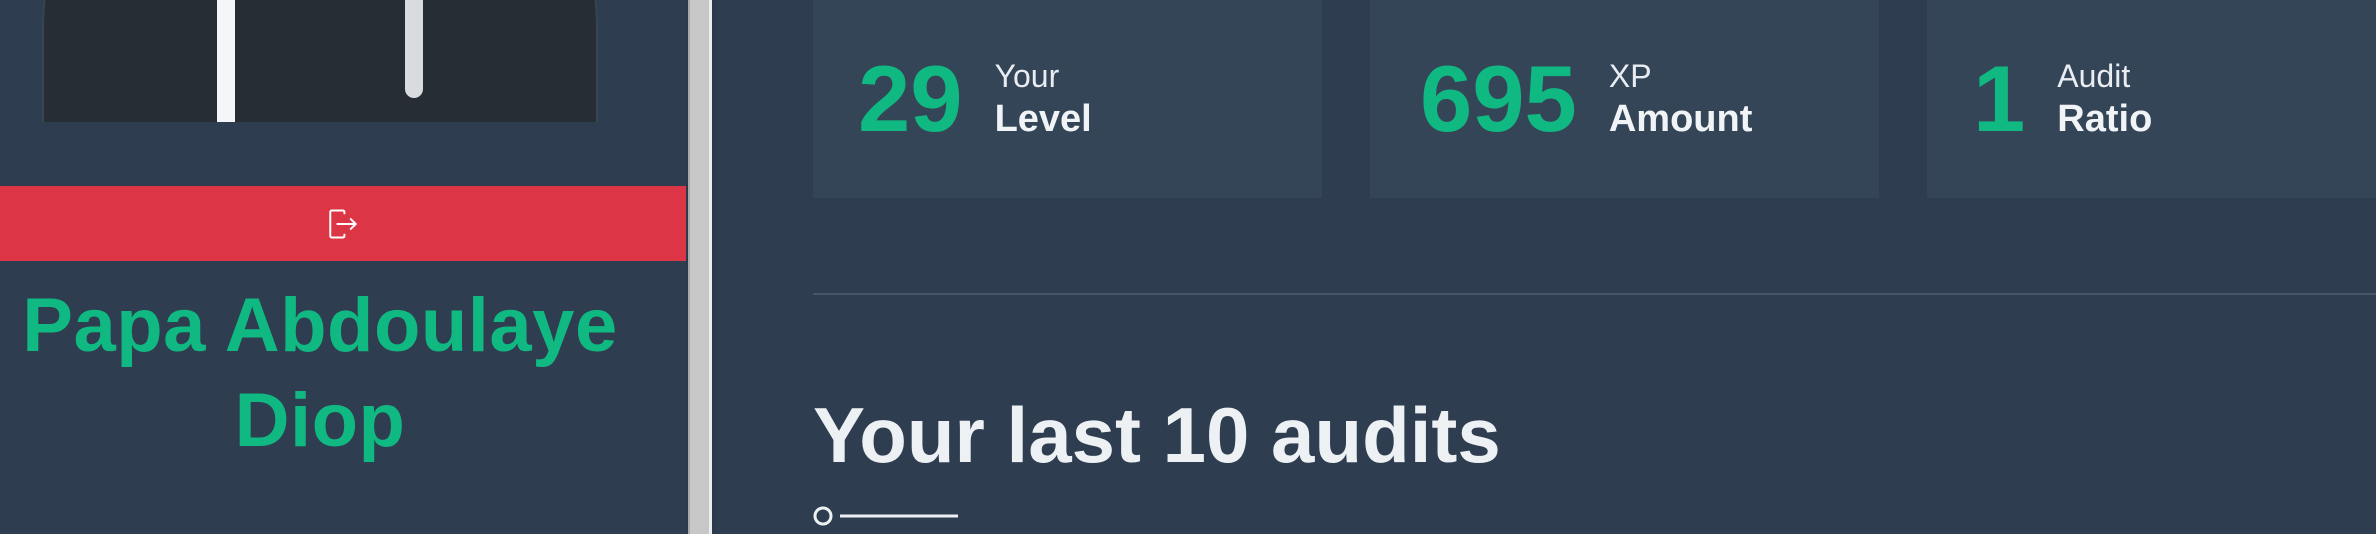 The width and height of the screenshot is (2376, 534). Describe the element at coordinates (320, 325) in the screenshot. I see `user-name-first-line: Papa Abdoulaye` at that location.